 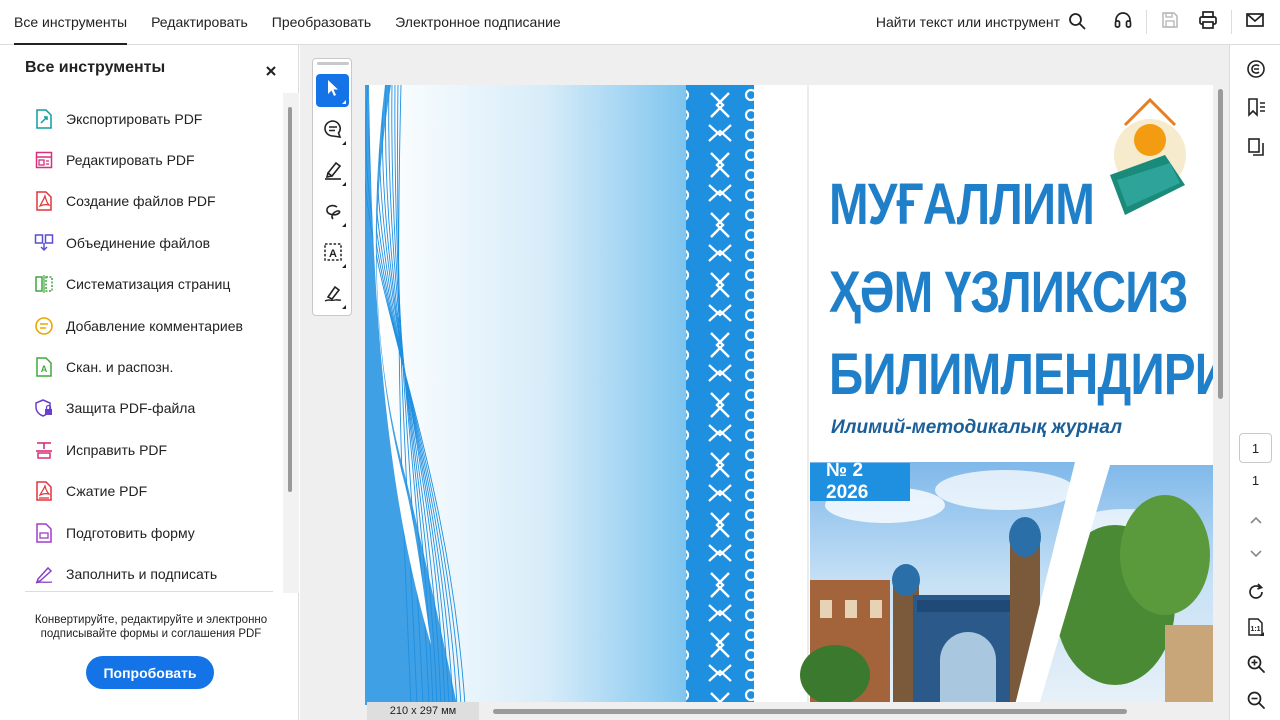 I want to click on close-panel-button, so click(x=271, y=72).